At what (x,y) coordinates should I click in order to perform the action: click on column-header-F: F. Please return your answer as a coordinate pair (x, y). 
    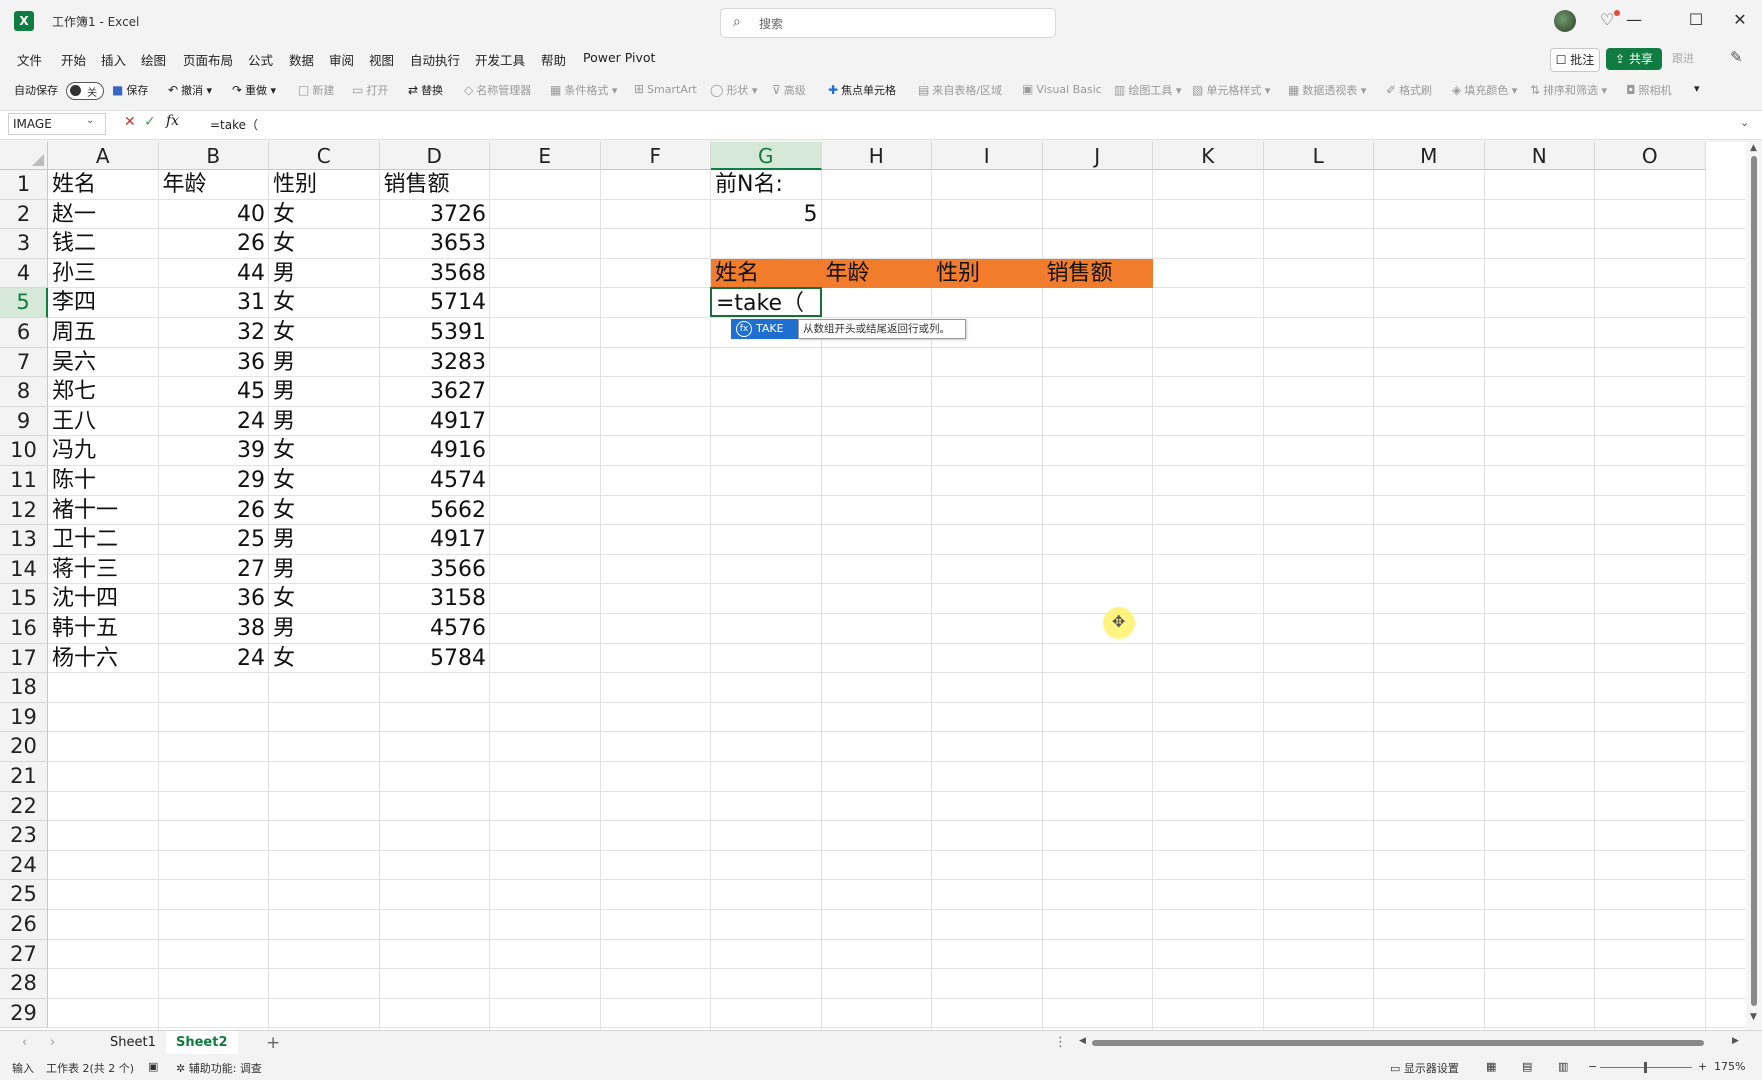
    Looking at the image, I should click on (655, 156).